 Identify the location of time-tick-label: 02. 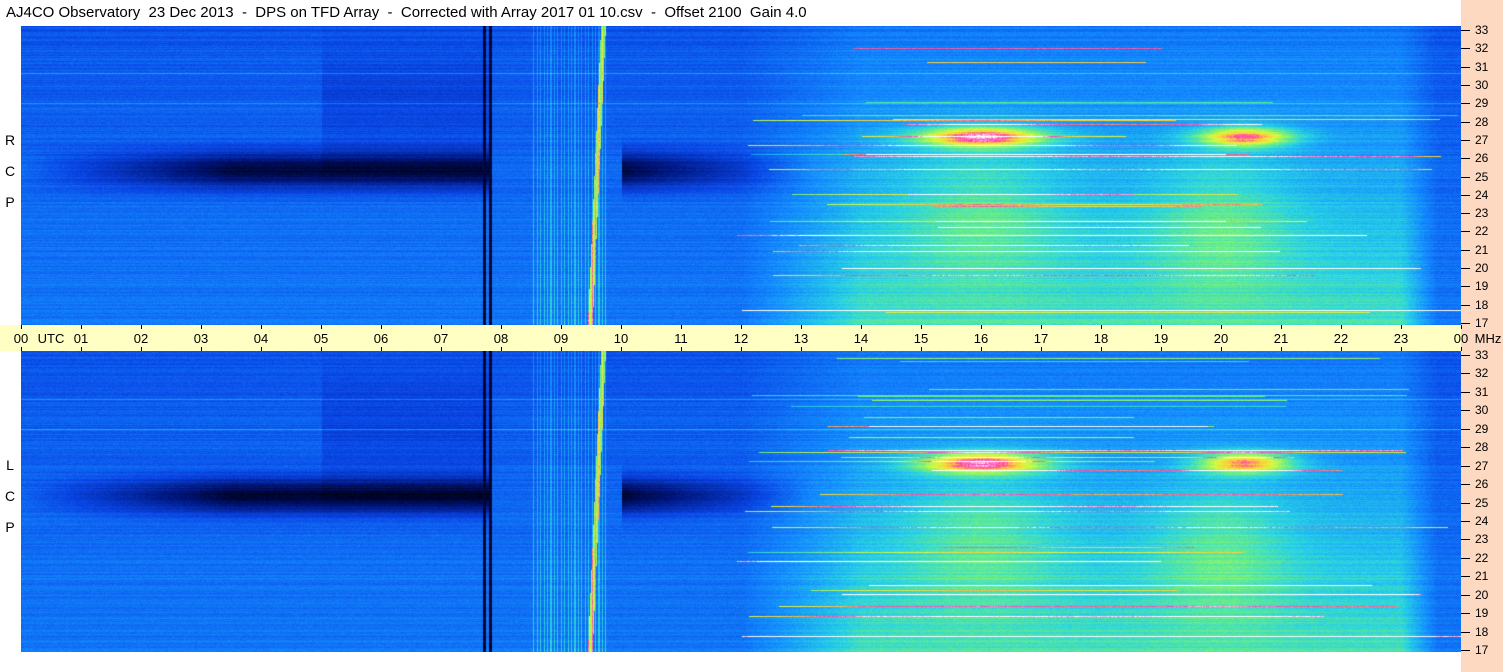
(141, 338).